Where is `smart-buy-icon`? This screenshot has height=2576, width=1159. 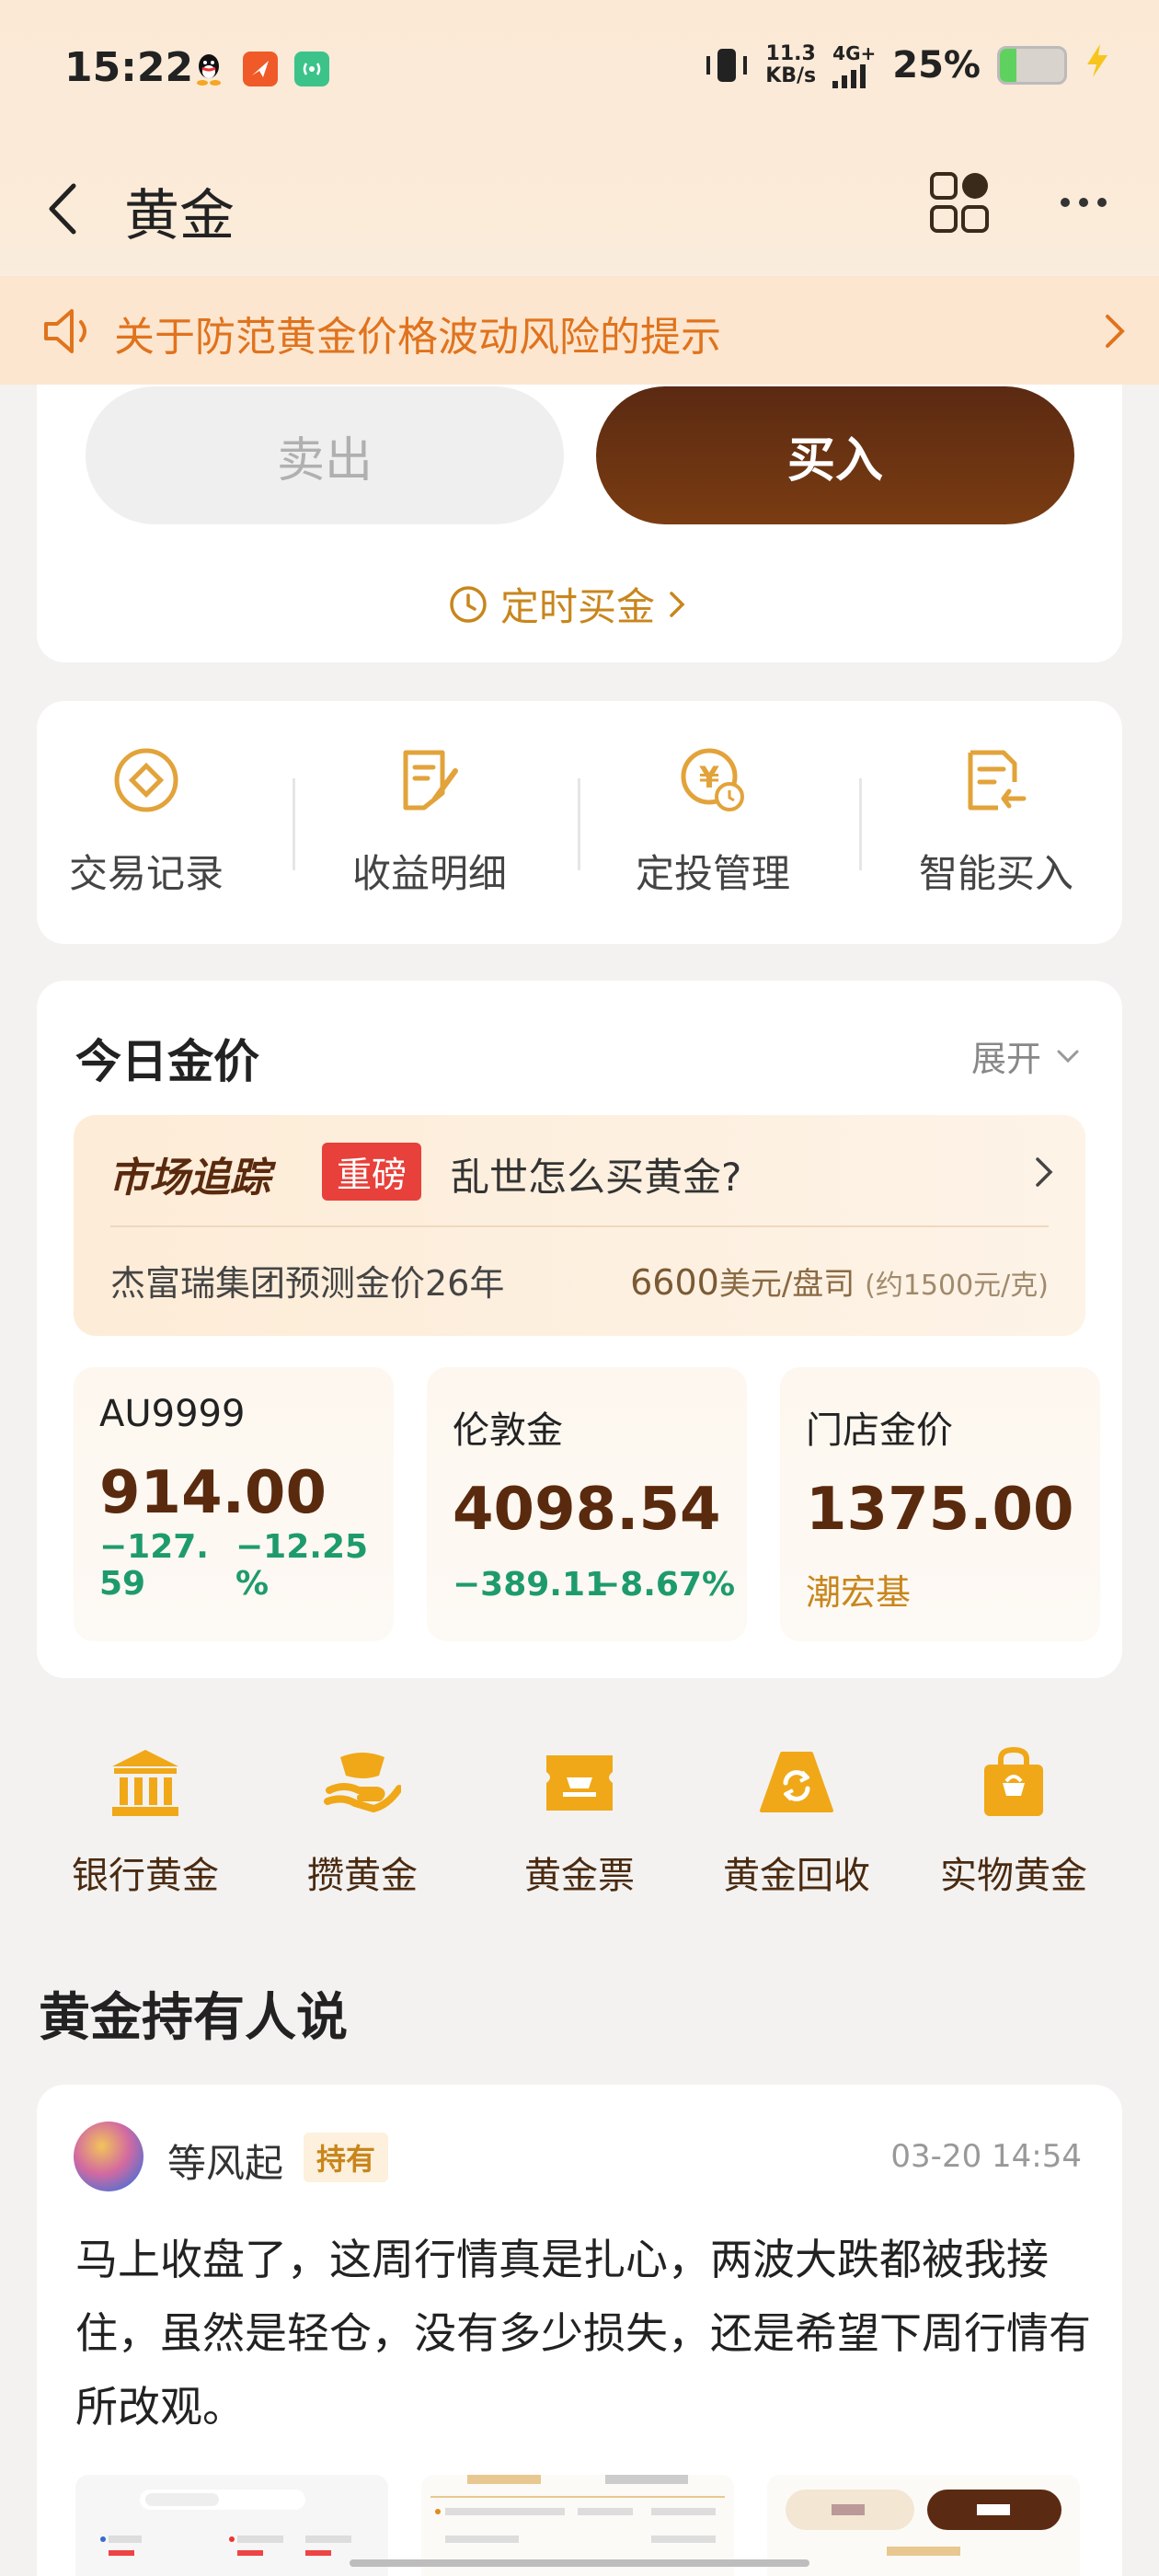 smart-buy-icon is located at coordinates (997, 780).